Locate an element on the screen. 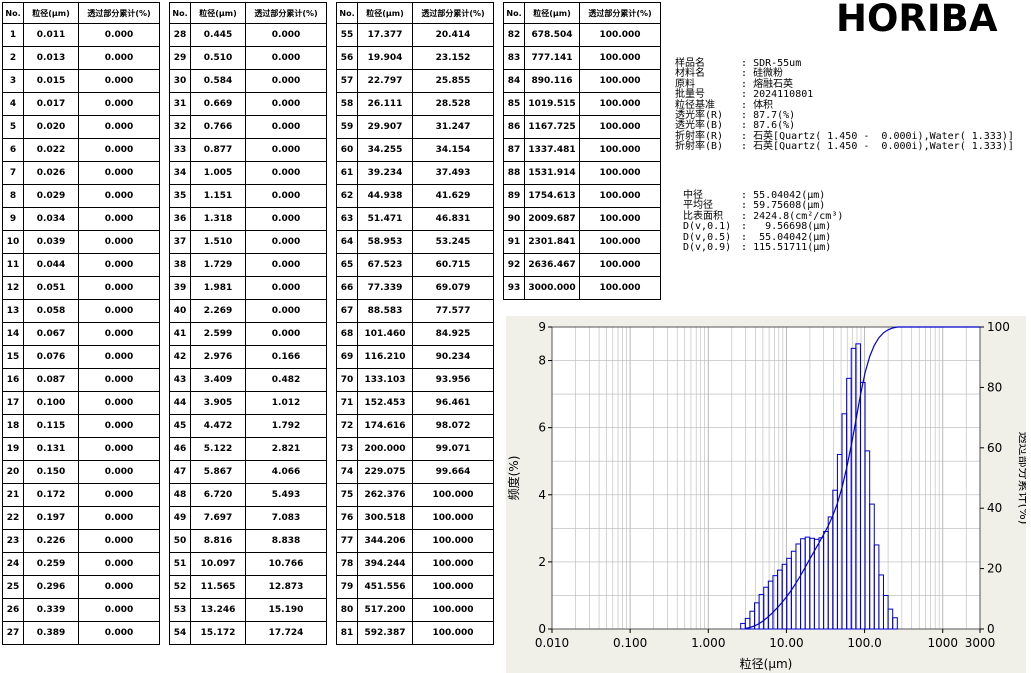 This screenshot has height=673, width=1031. table-row: 57 22.797 25.855 is located at coordinates (415, 81).